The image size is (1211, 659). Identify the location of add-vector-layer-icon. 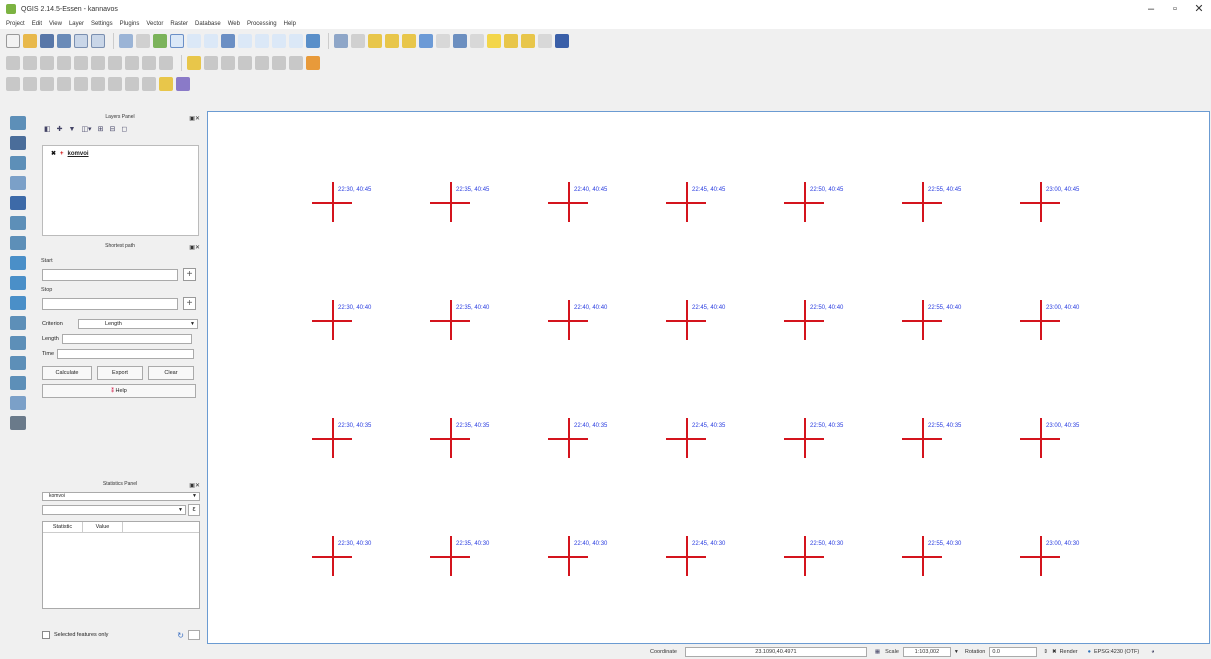
(18, 123).